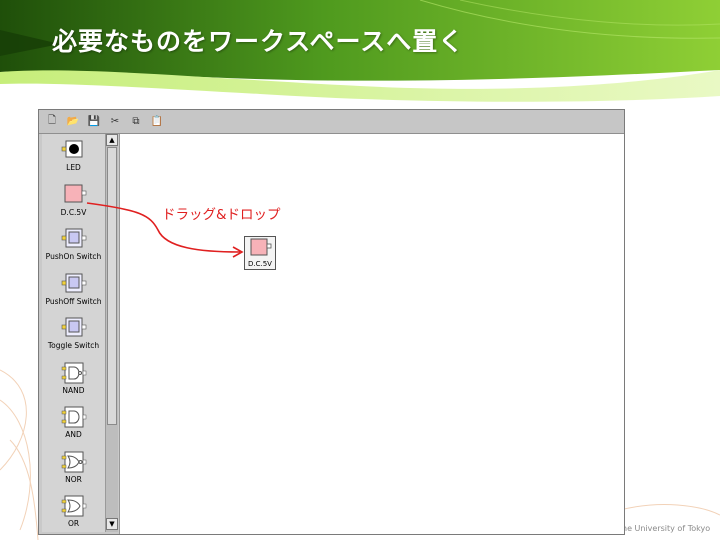  What do you see at coordinates (73, 301) in the screenshot?
I see `palette-item-label: PushOff Switch` at bounding box center [73, 301].